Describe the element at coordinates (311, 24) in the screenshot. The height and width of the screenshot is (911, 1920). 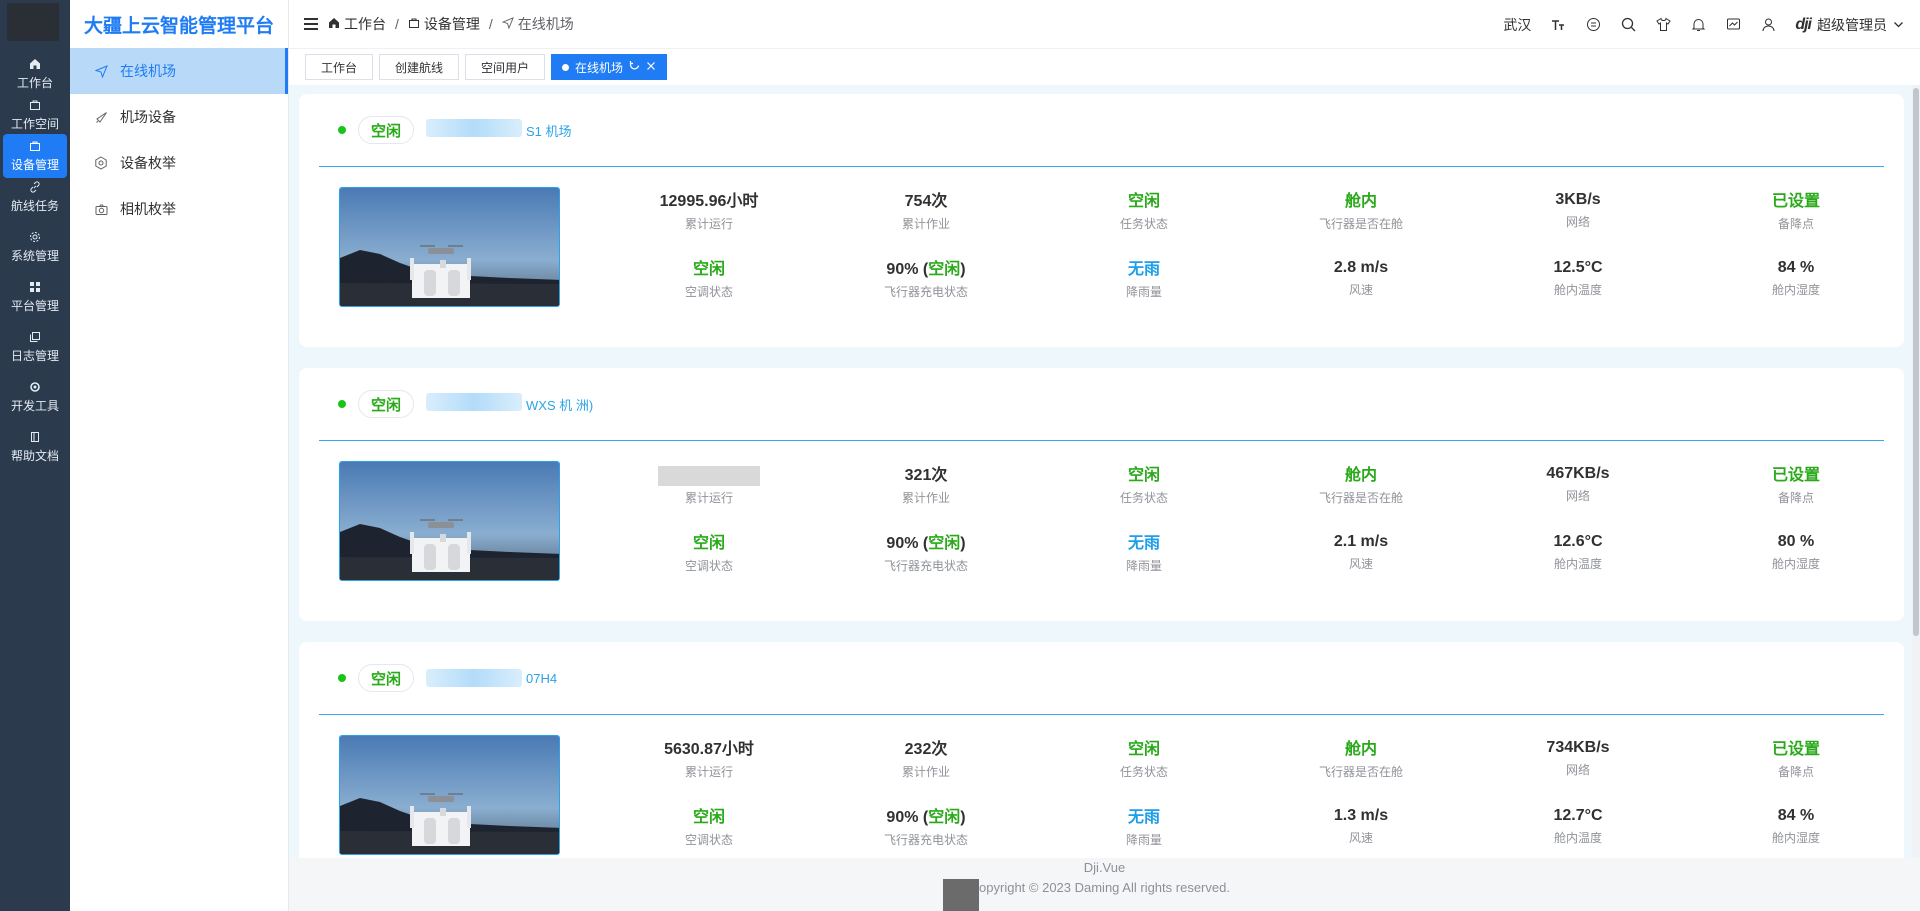
I see `menu-toggle-icon` at that location.